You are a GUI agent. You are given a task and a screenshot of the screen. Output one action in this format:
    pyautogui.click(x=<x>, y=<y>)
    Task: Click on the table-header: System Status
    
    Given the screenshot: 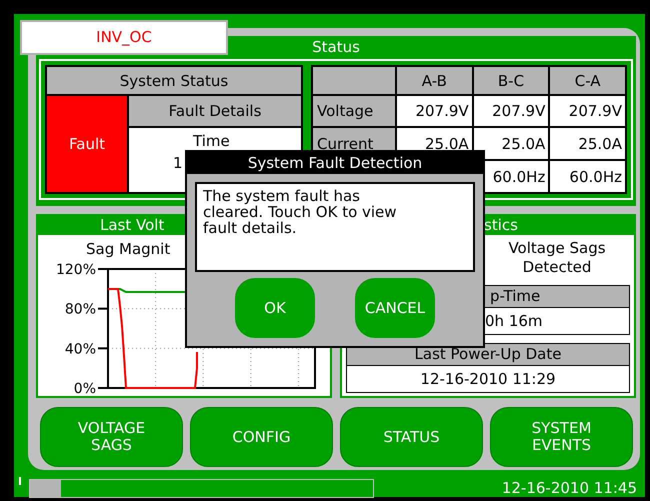 What is the action you would take?
    pyautogui.click(x=174, y=80)
    